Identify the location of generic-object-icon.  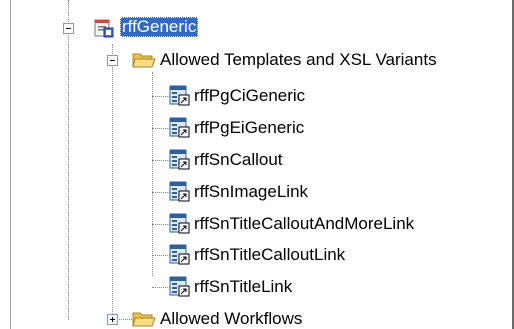
(104, 28).